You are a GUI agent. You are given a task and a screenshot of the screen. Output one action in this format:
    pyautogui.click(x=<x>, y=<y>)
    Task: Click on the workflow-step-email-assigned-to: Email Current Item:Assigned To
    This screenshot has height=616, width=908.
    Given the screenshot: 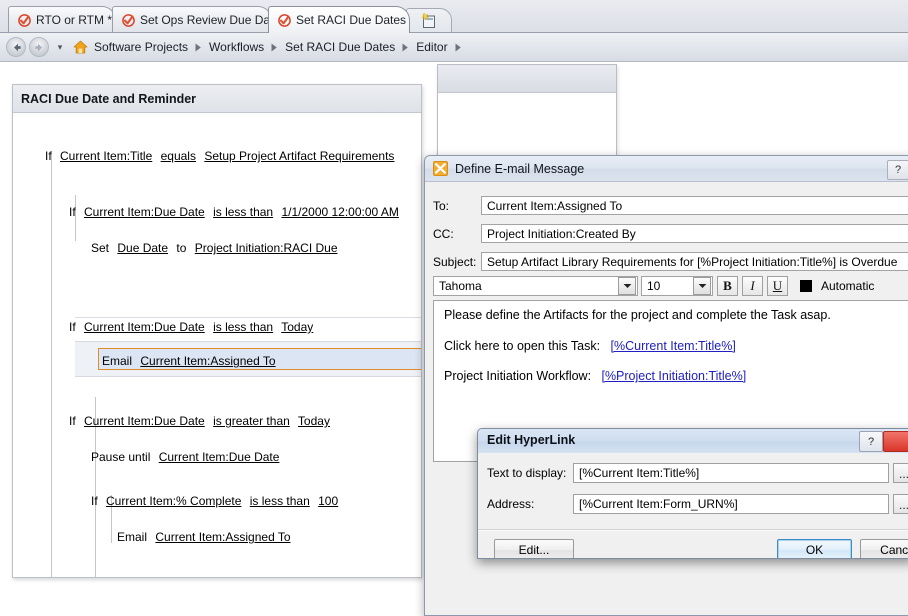 What is the action you would take?
    pyautogui.click(x=204, y=537)
    